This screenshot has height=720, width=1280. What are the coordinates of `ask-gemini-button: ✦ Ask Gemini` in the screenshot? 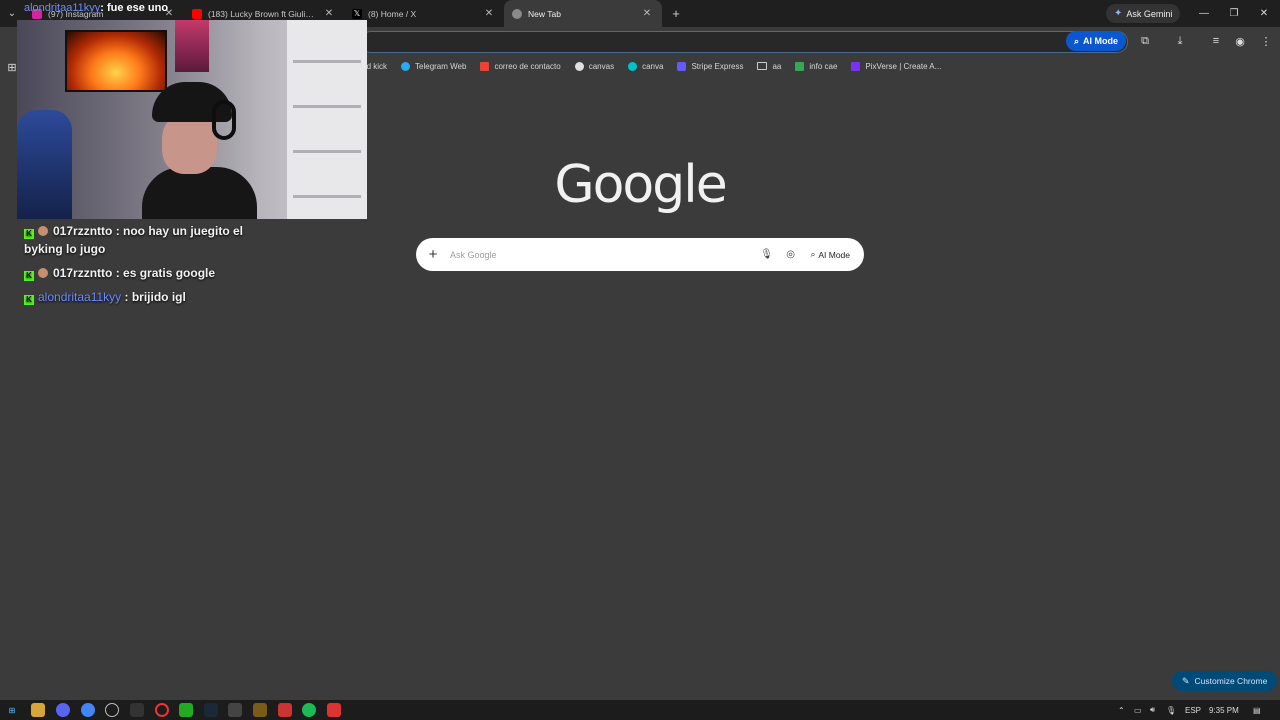 It's located at (1143, 13).